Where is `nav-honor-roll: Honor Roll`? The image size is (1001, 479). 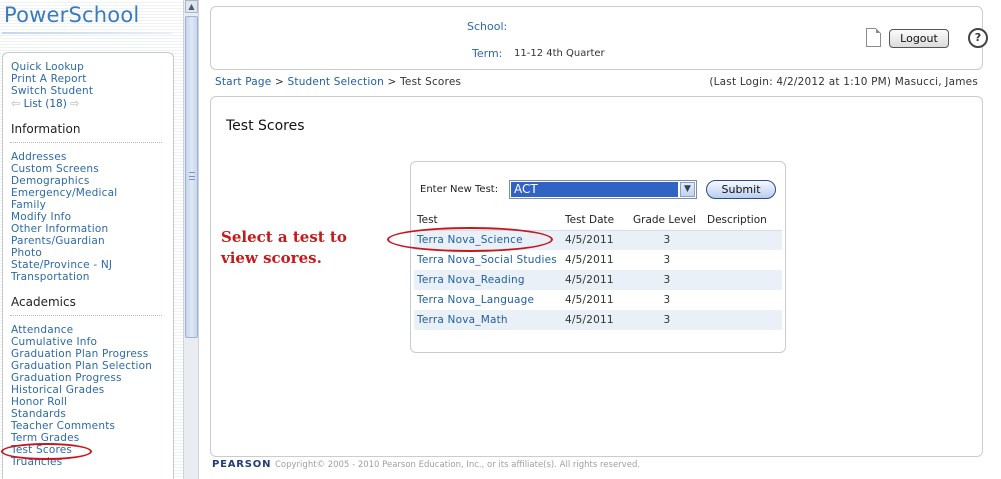
nav-honor-roll: Honor Roll is located at coordinates (39, 402).